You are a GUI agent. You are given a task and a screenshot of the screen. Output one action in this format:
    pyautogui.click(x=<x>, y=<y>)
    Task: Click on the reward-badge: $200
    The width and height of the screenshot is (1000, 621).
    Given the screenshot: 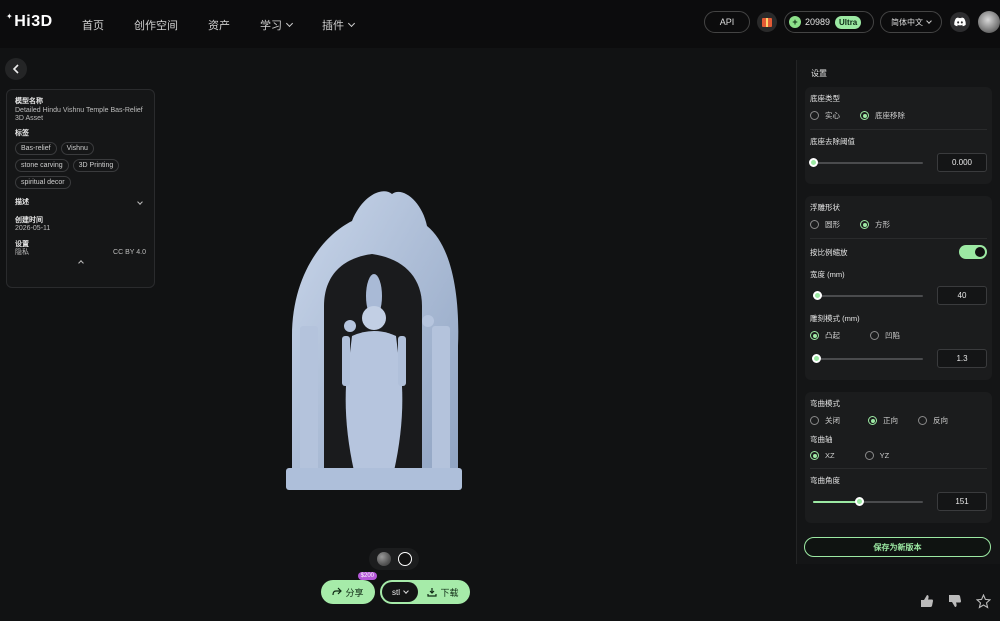 What is the action you would take?
    pyautogui.click(x=367, y=576)
    